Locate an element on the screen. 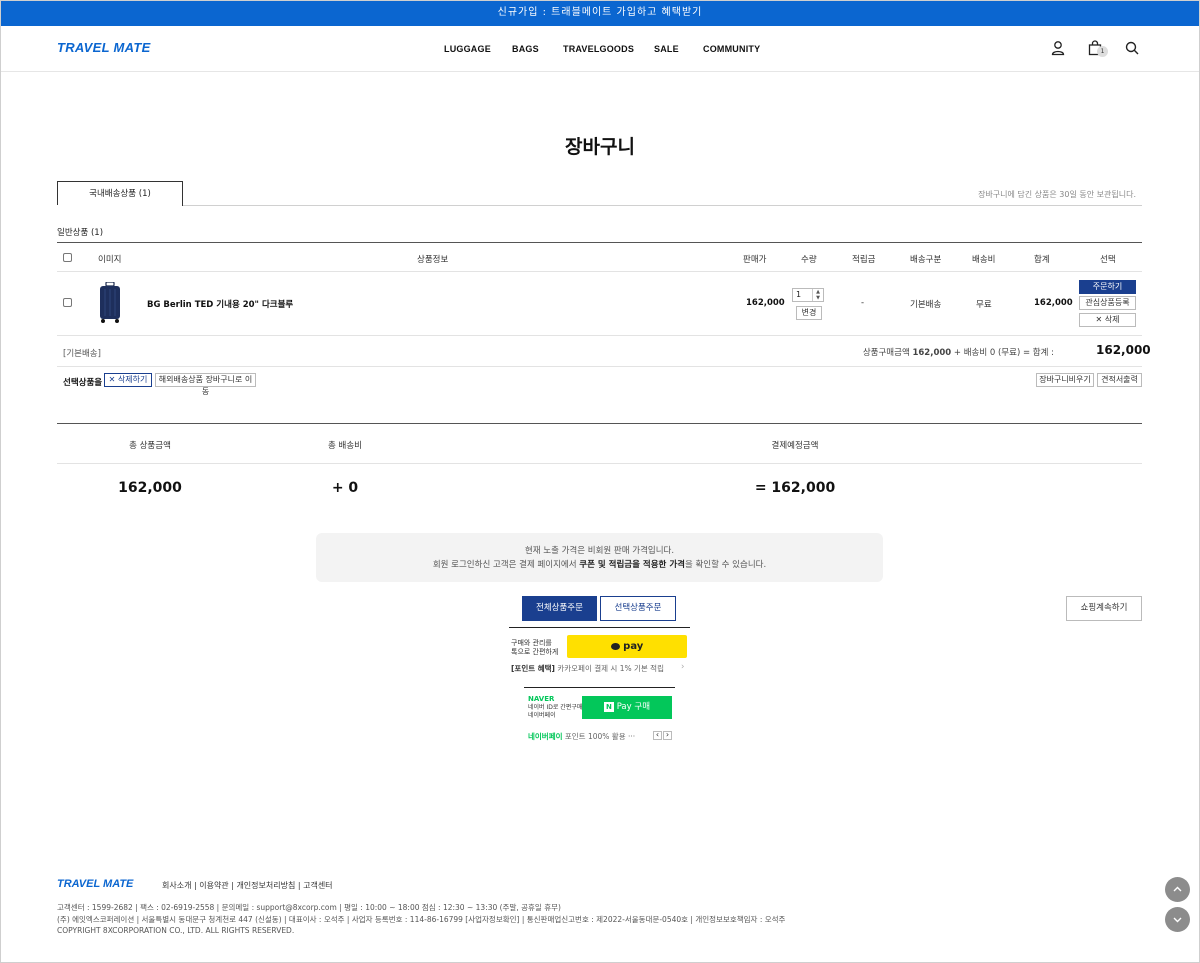 The width and height of the screenshot is (1200, 963). total-product-value: 162,000 is located at coordinates (150, 488).